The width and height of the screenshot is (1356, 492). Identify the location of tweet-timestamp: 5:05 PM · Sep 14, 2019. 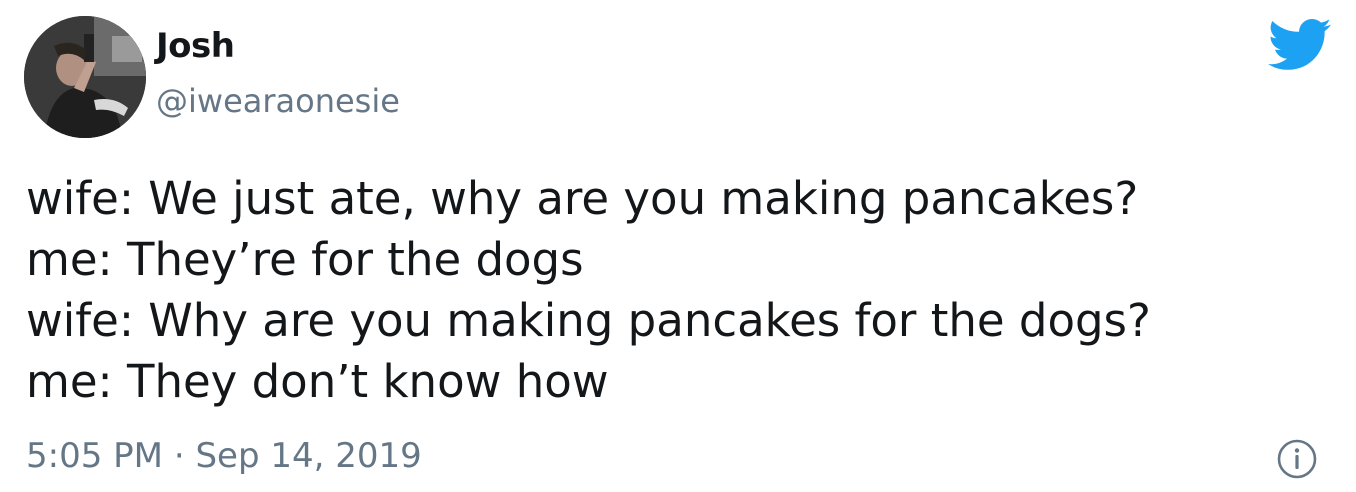
(224, 456).